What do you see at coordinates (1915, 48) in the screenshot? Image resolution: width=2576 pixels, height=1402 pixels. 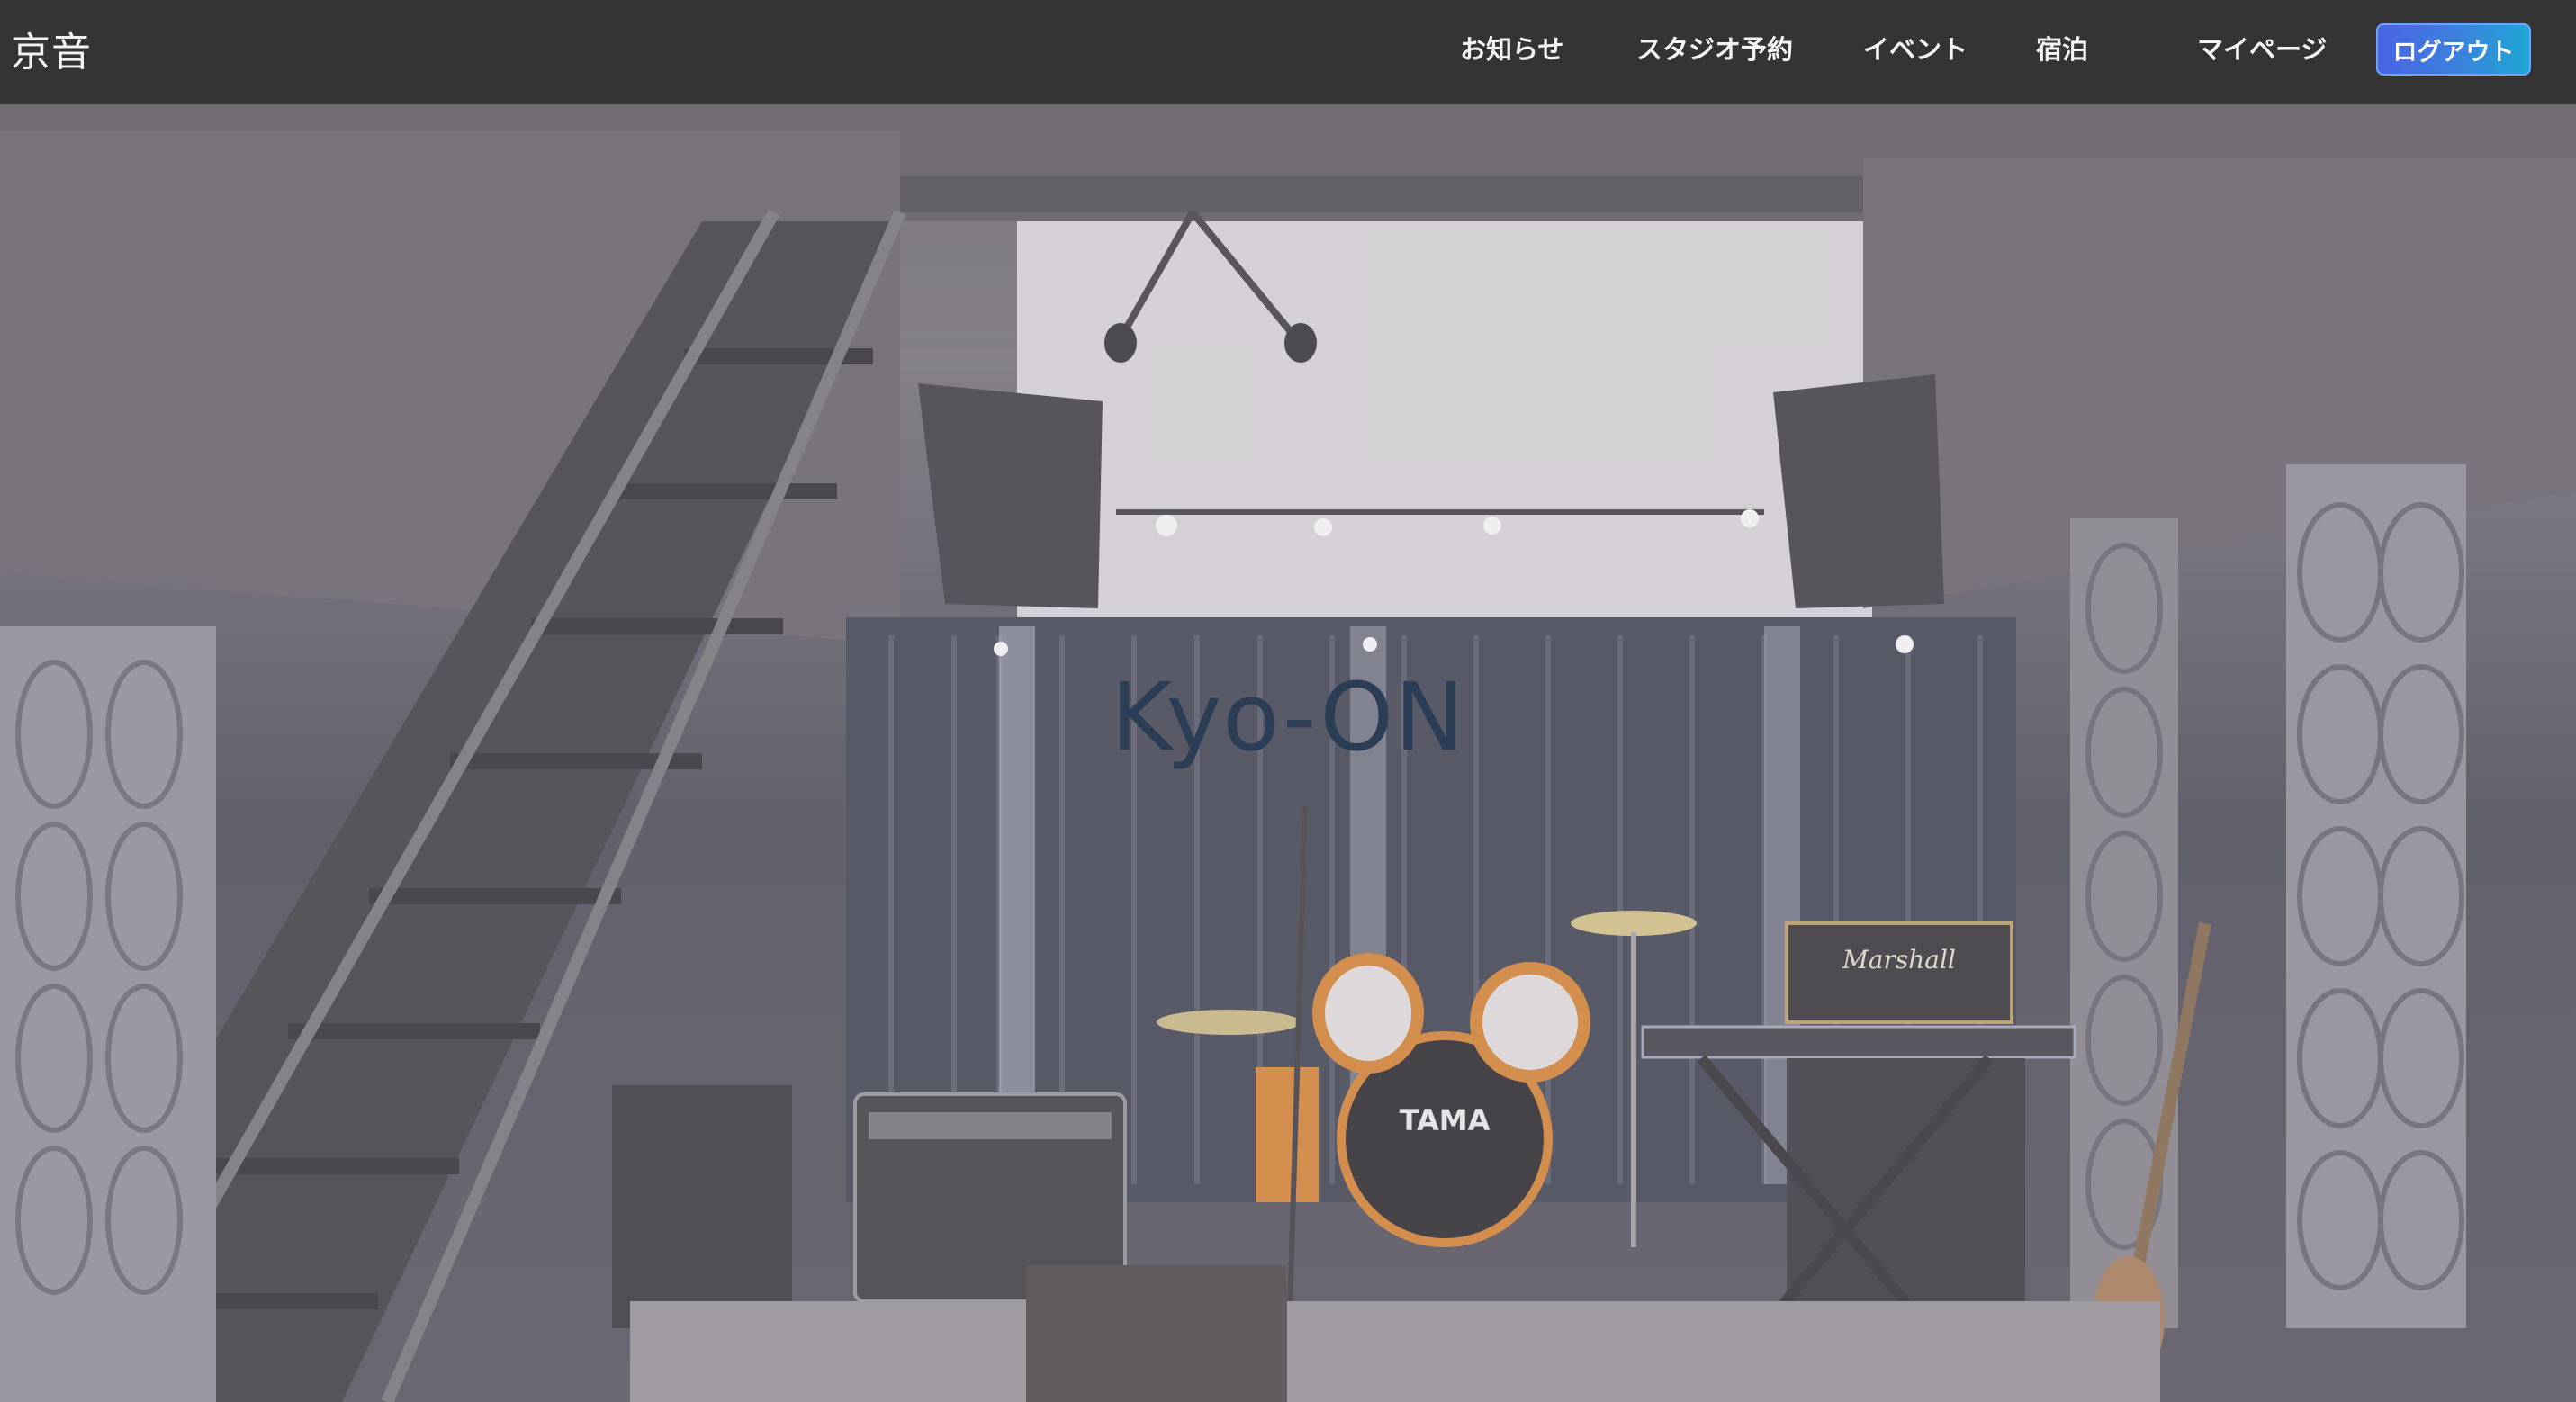 I see `nav-event-link: イベント` at bounding box center [1915, 48].